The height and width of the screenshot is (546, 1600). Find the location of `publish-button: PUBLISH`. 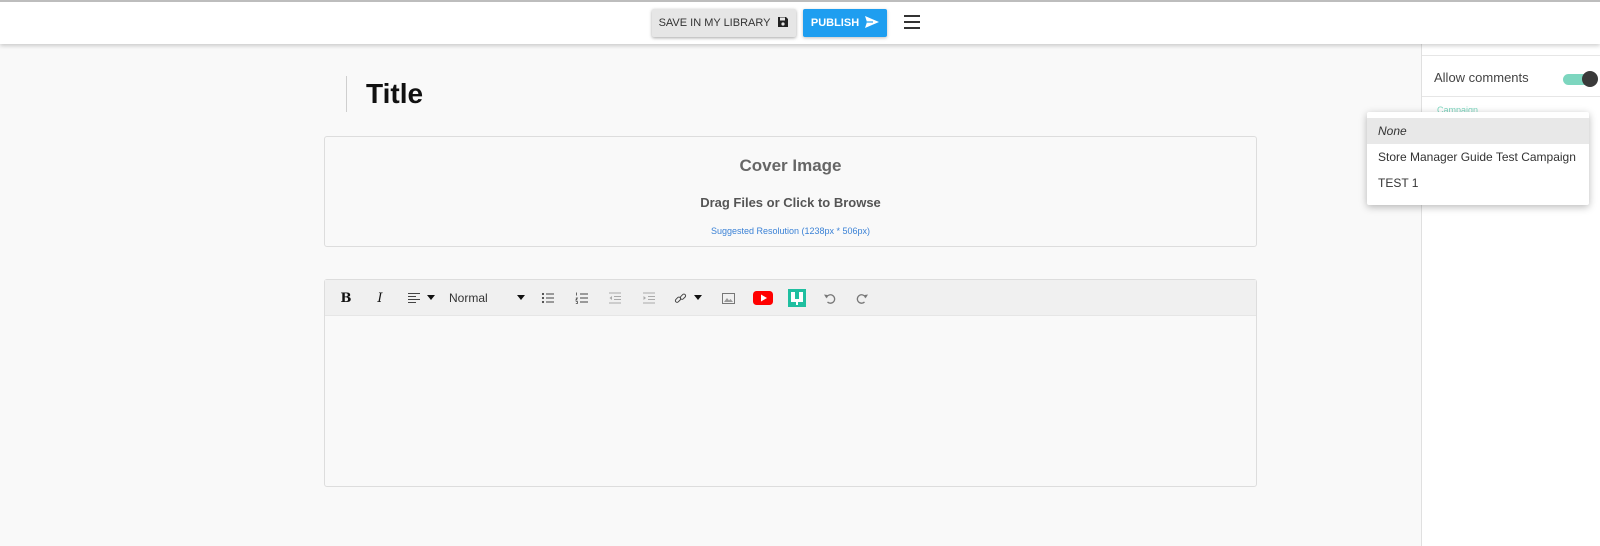

publish-button: PUBLISH is located at coordinates (845, 23).